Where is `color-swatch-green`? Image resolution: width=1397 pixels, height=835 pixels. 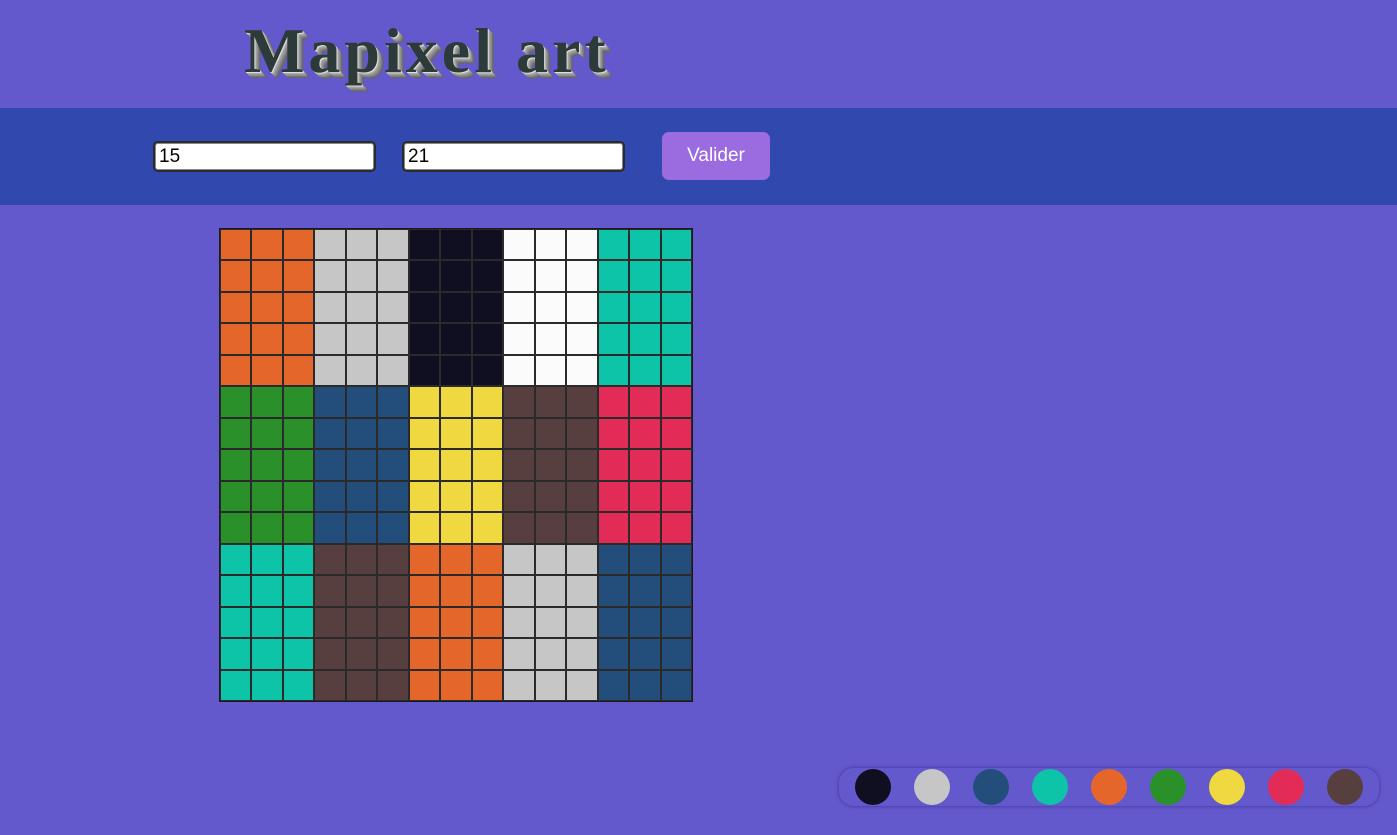 color-swatch-green is located at coordinates (1168, 787).